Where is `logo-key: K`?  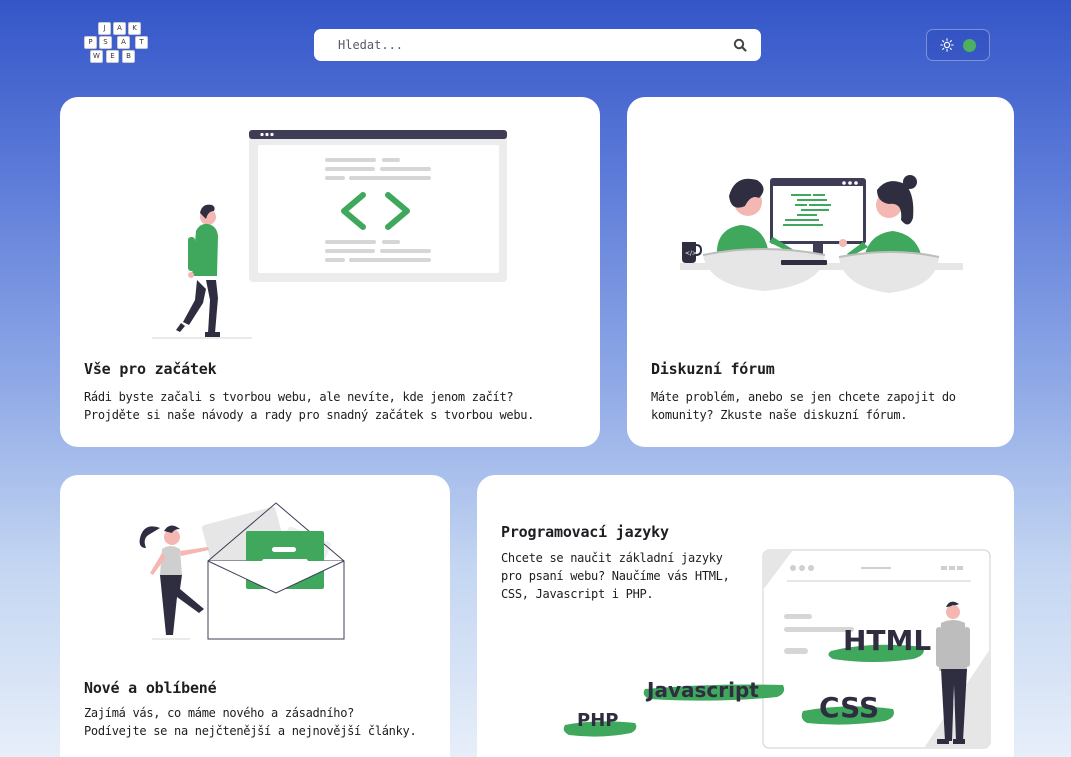 logo-key: K is located at coordinates (134, 28).